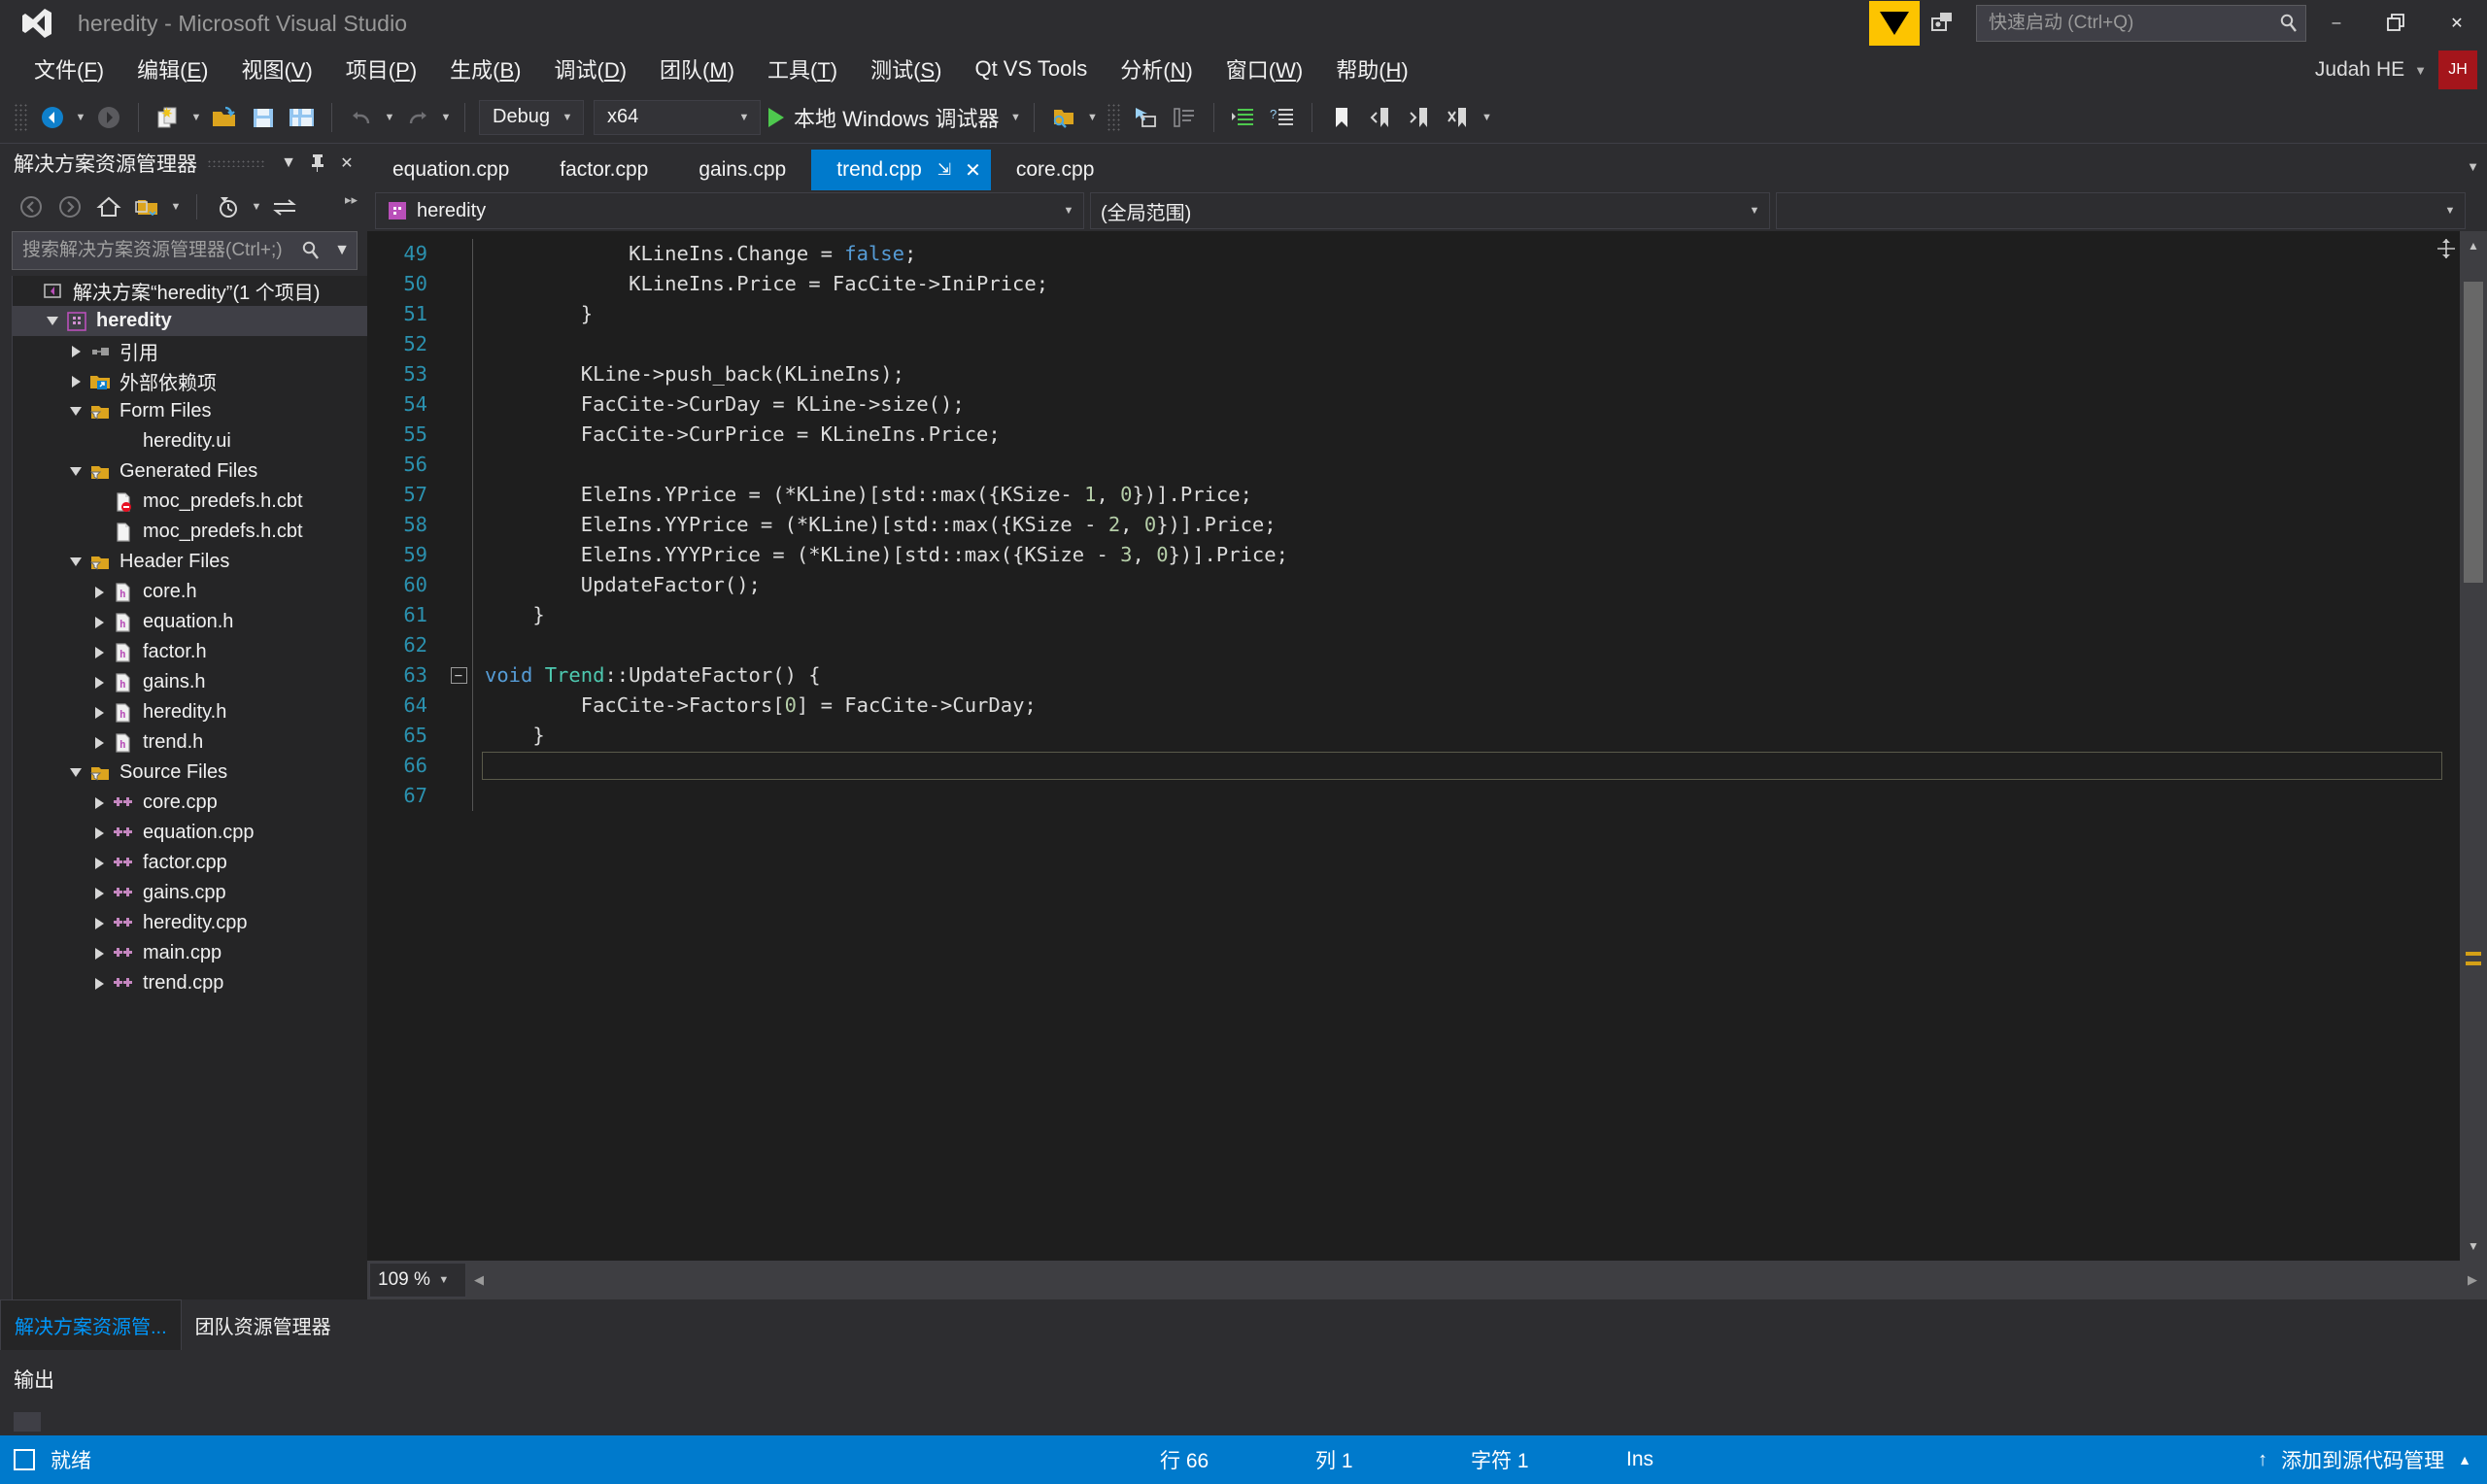  What do you see at coordinates (20, 117) in the screenshot?
I see `toolbar-grip` at bounding box center [20, 117].